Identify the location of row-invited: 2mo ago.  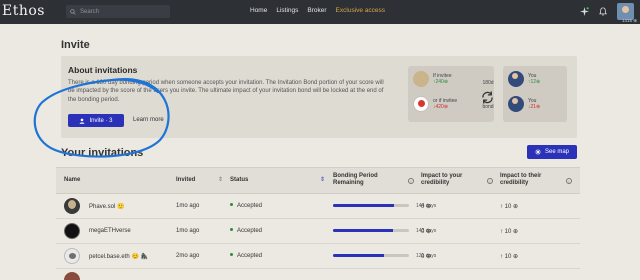
(188, 256).